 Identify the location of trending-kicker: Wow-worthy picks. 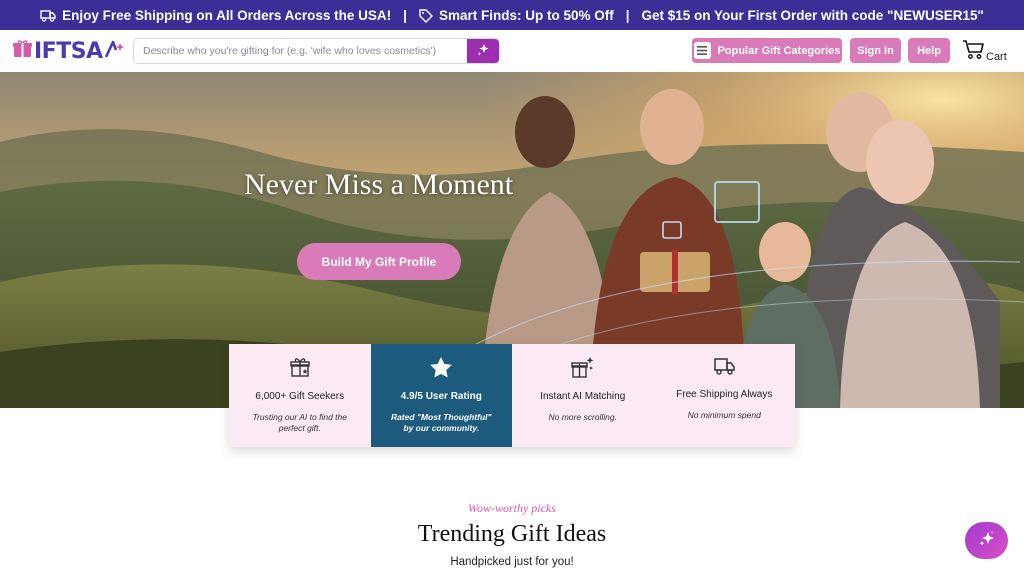
(512, 508).